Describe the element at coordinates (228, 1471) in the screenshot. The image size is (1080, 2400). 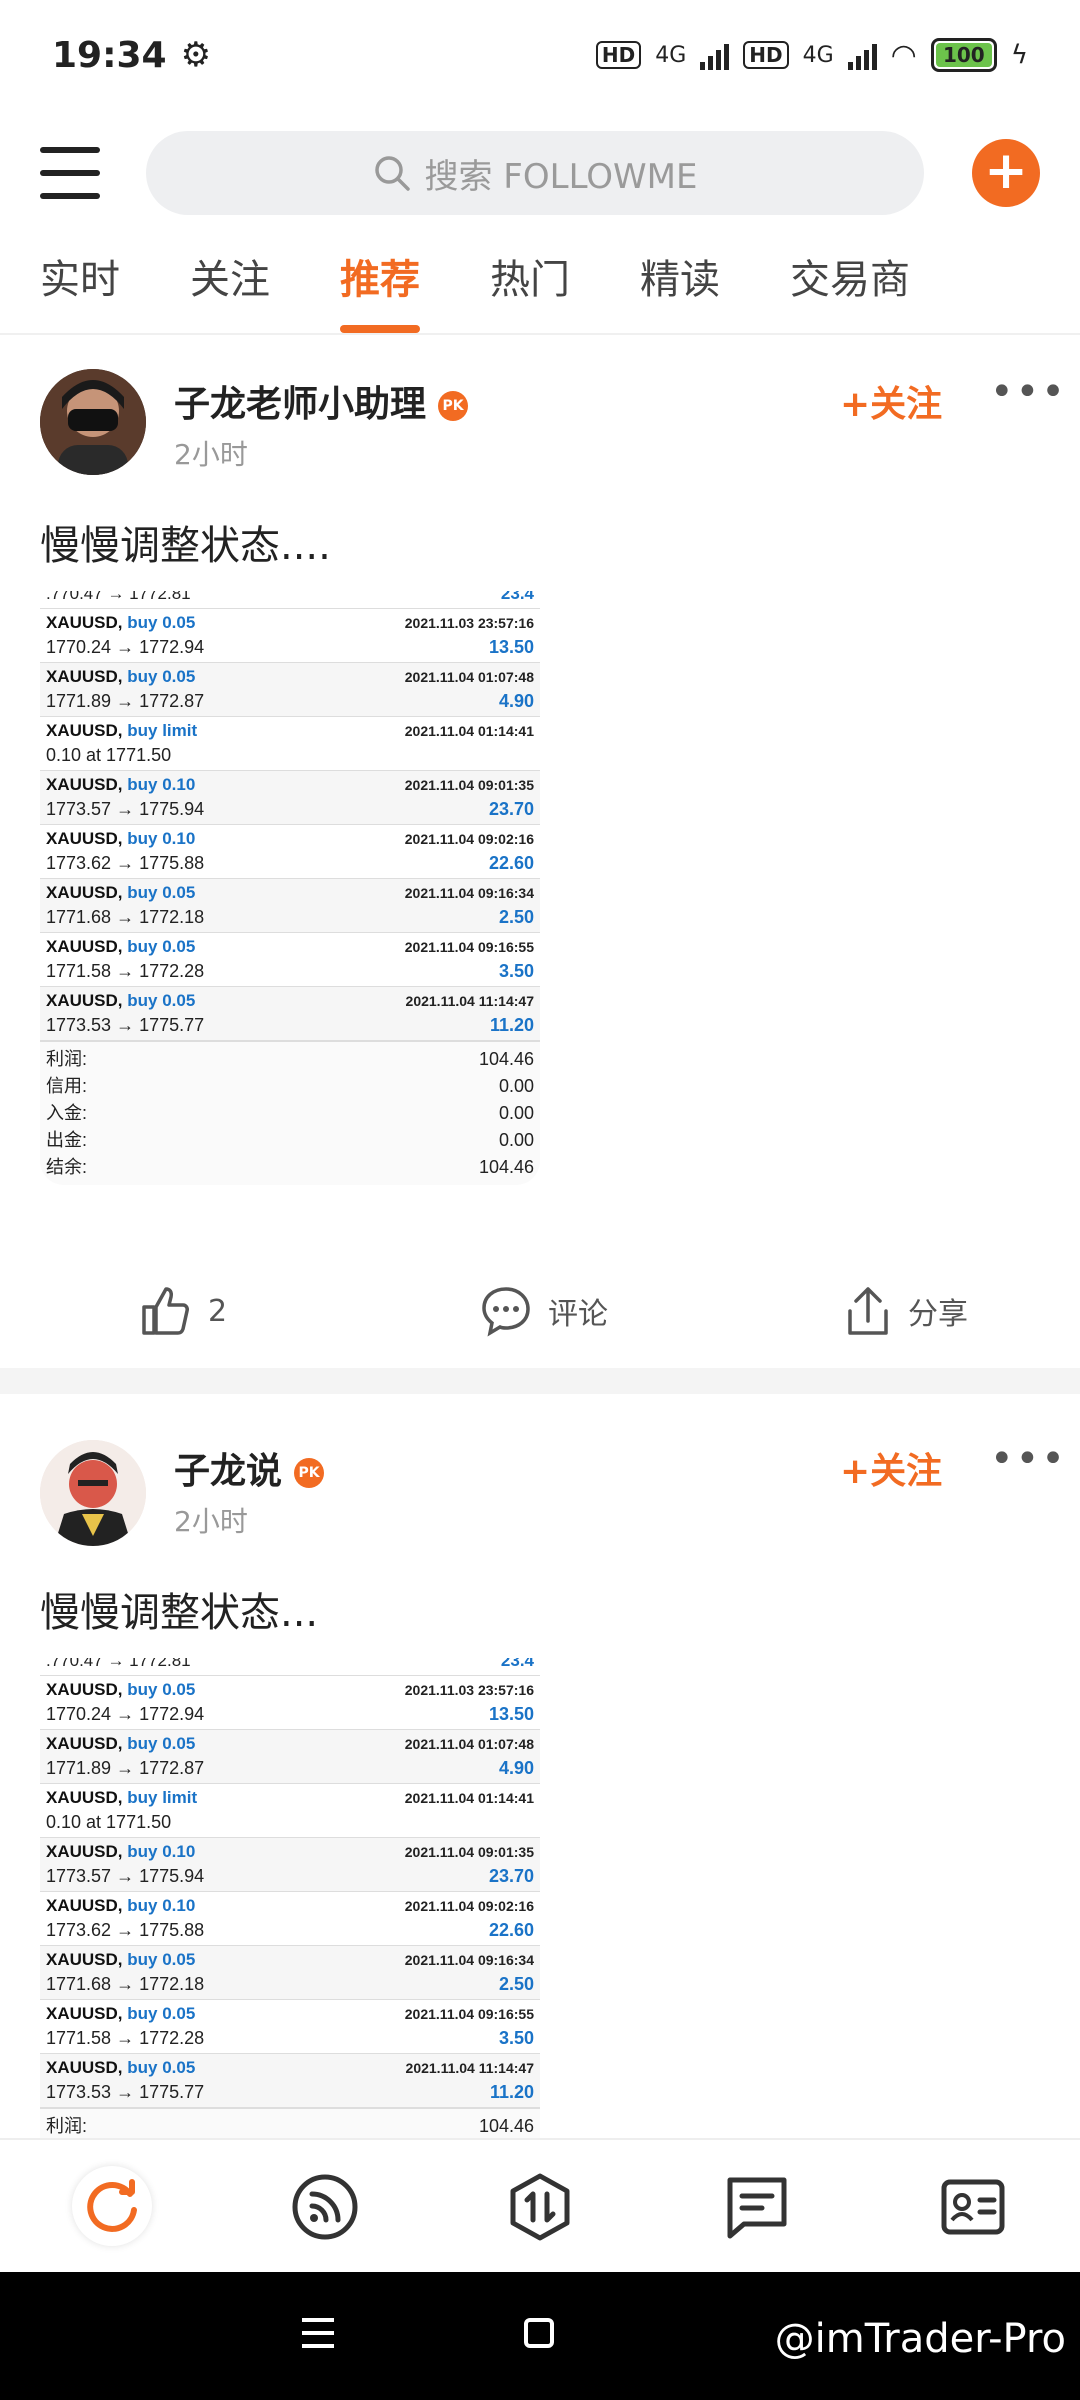
I see `username-text: 子龙说` at that location.